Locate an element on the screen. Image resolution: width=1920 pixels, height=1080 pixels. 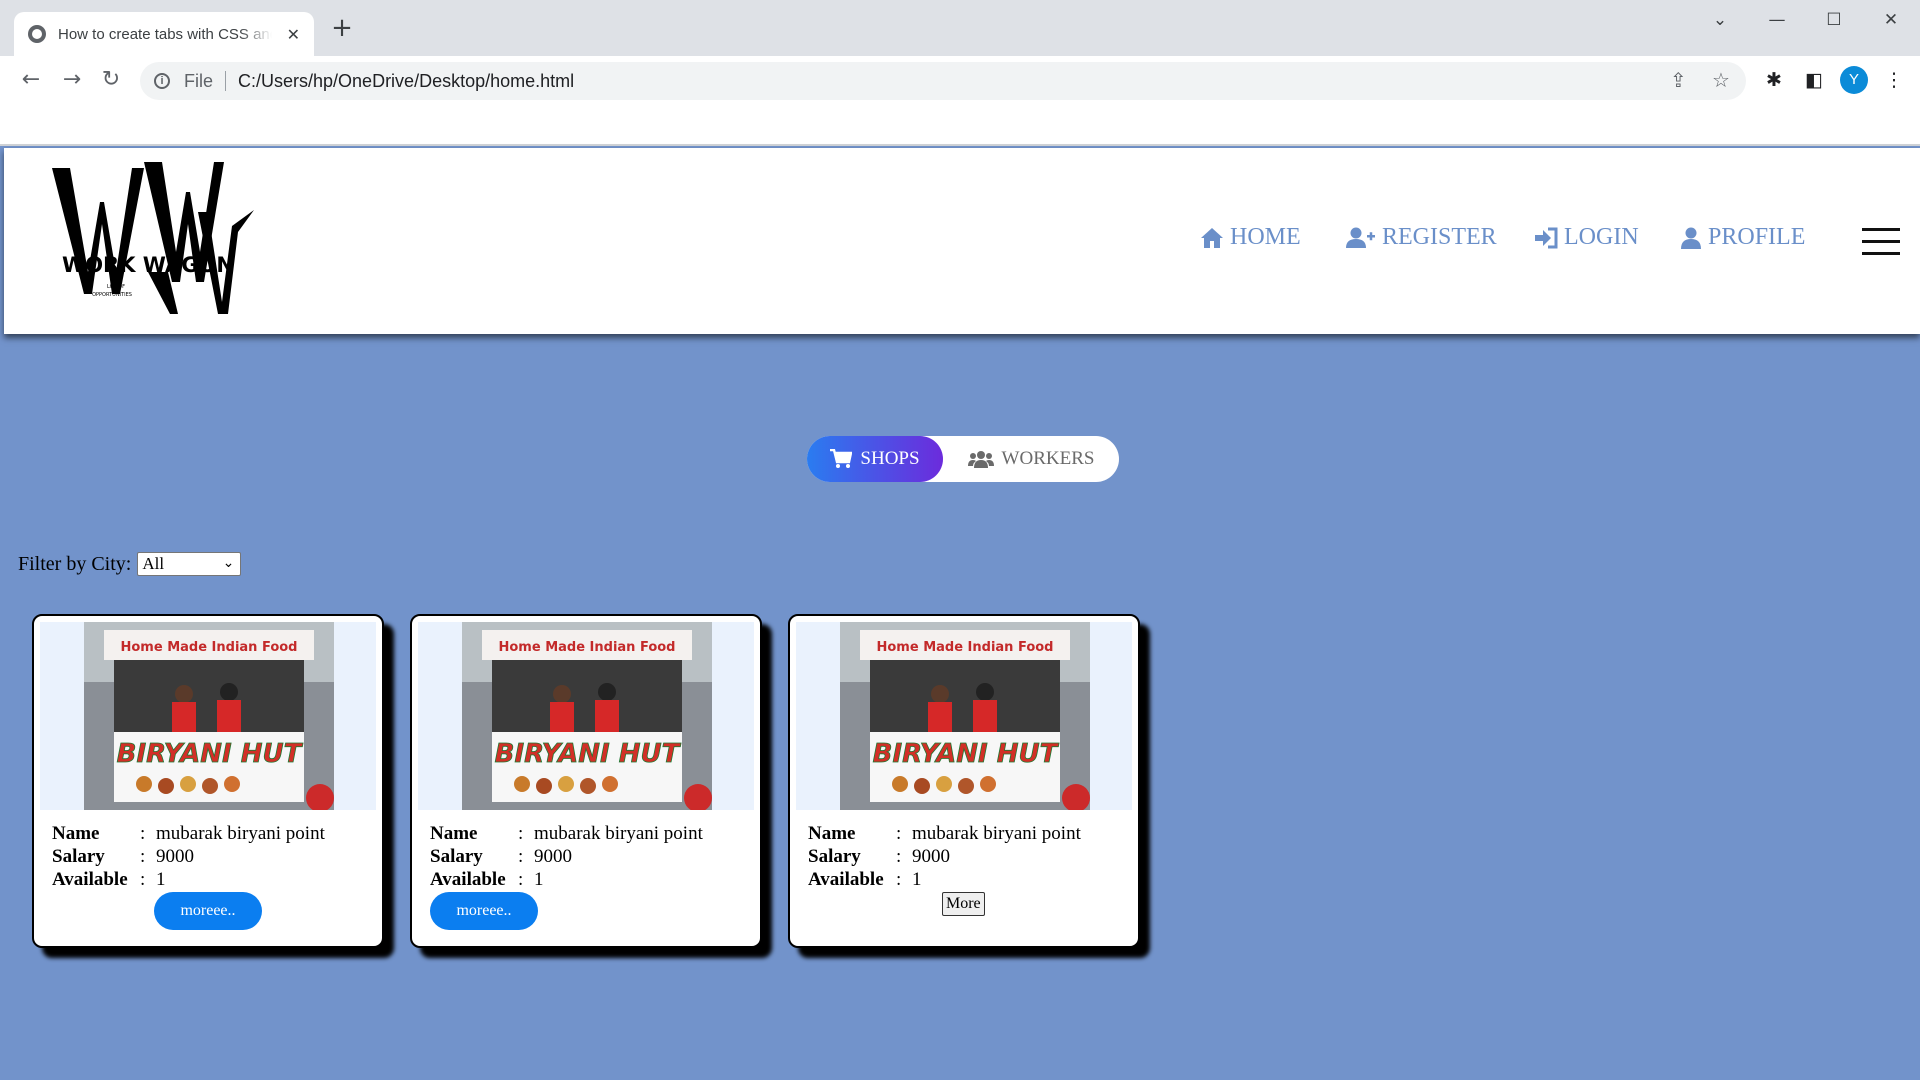
shopping-cart-icon is located at coordinates (841, 458).